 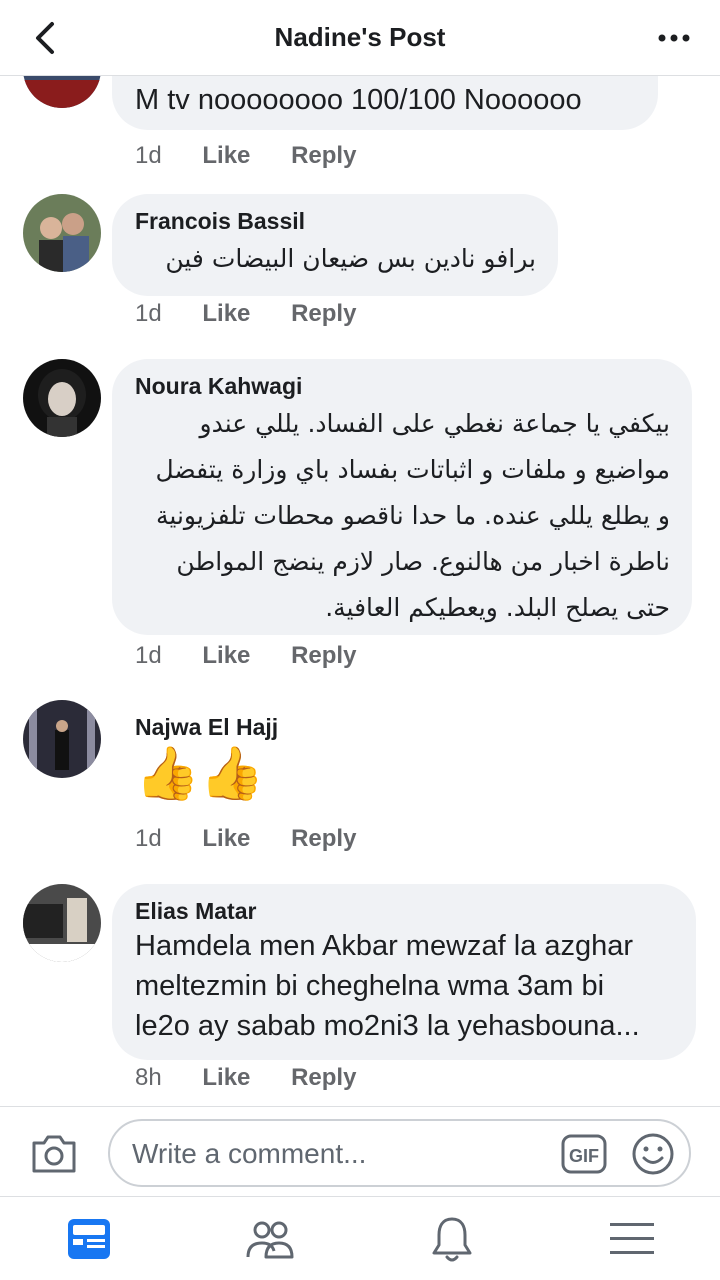 I want to click on comment-author: Elias Matar, so click(x=404, y=911).